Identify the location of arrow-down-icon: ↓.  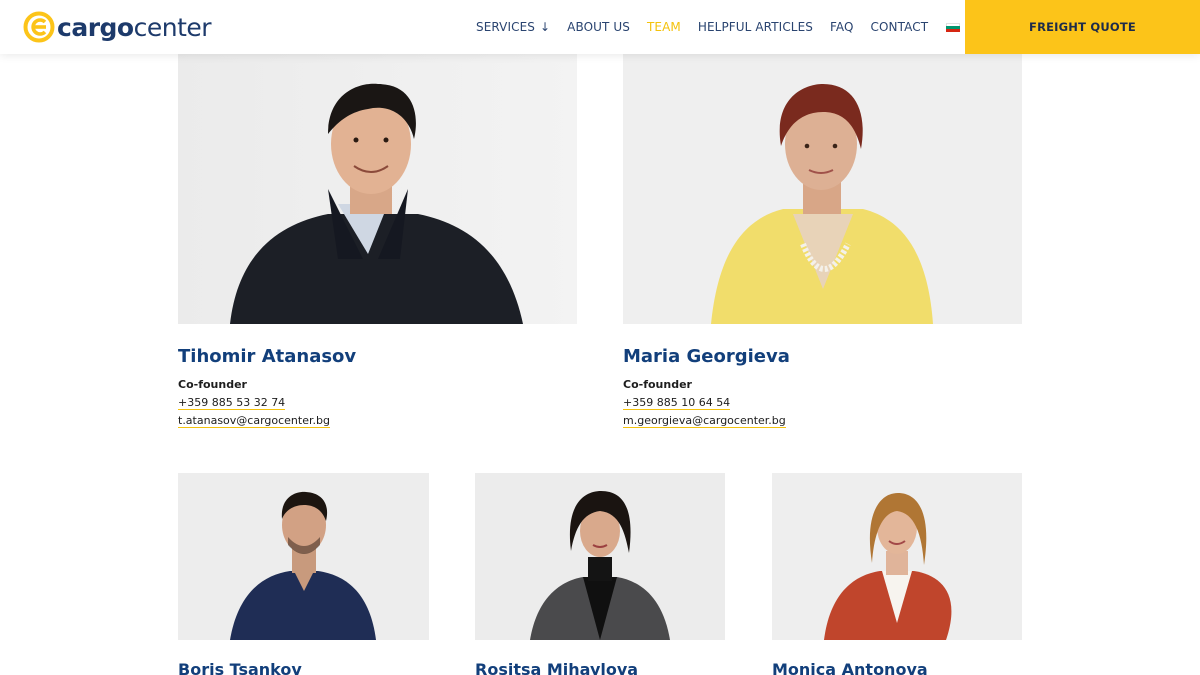
(545, 27).